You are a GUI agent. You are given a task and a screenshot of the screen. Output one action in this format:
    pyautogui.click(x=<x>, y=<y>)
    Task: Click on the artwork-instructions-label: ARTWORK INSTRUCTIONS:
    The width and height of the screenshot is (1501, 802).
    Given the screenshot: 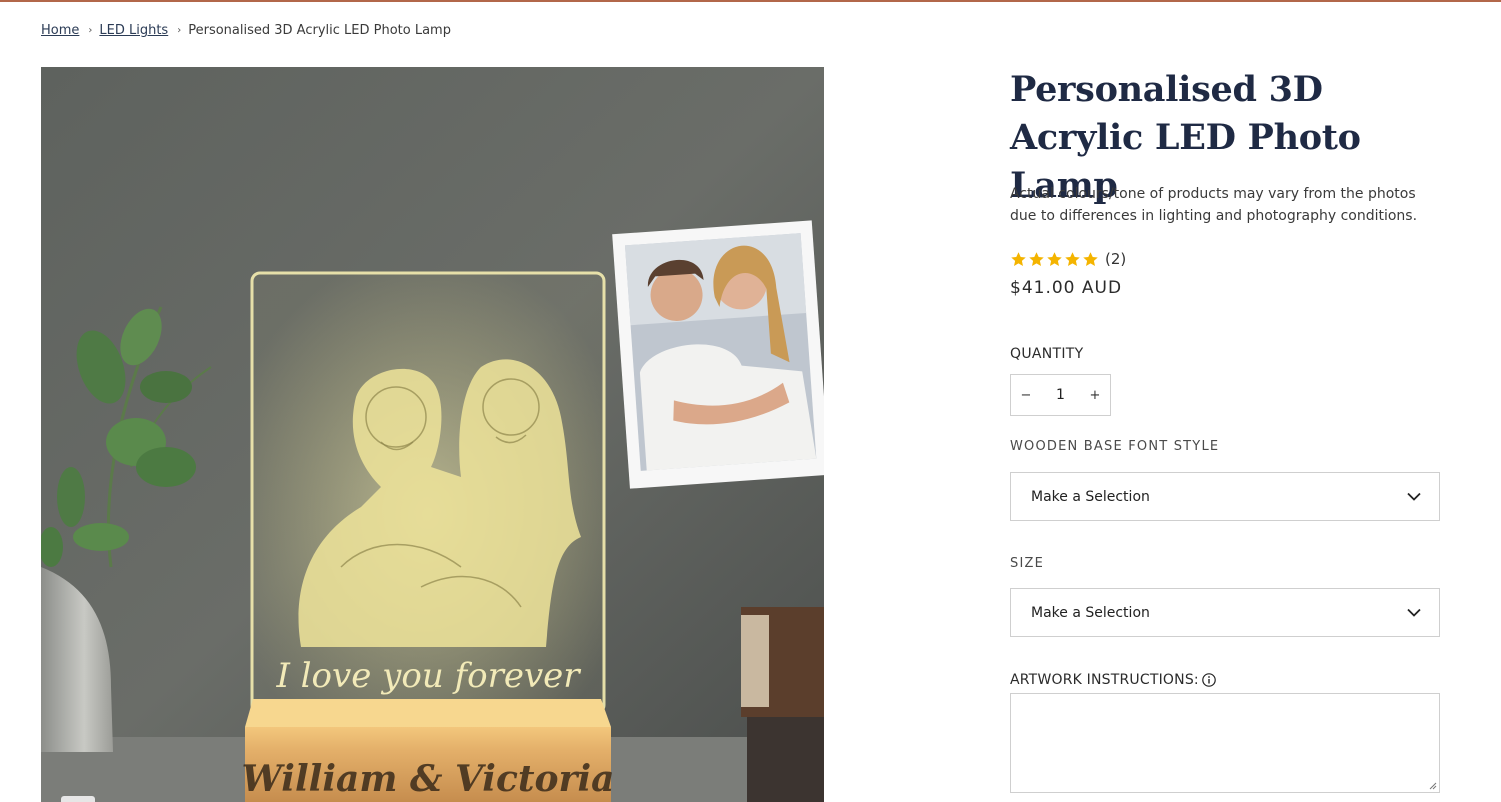 What is the action you would take?
    pyautogui.click(x=1113, y=680)
    